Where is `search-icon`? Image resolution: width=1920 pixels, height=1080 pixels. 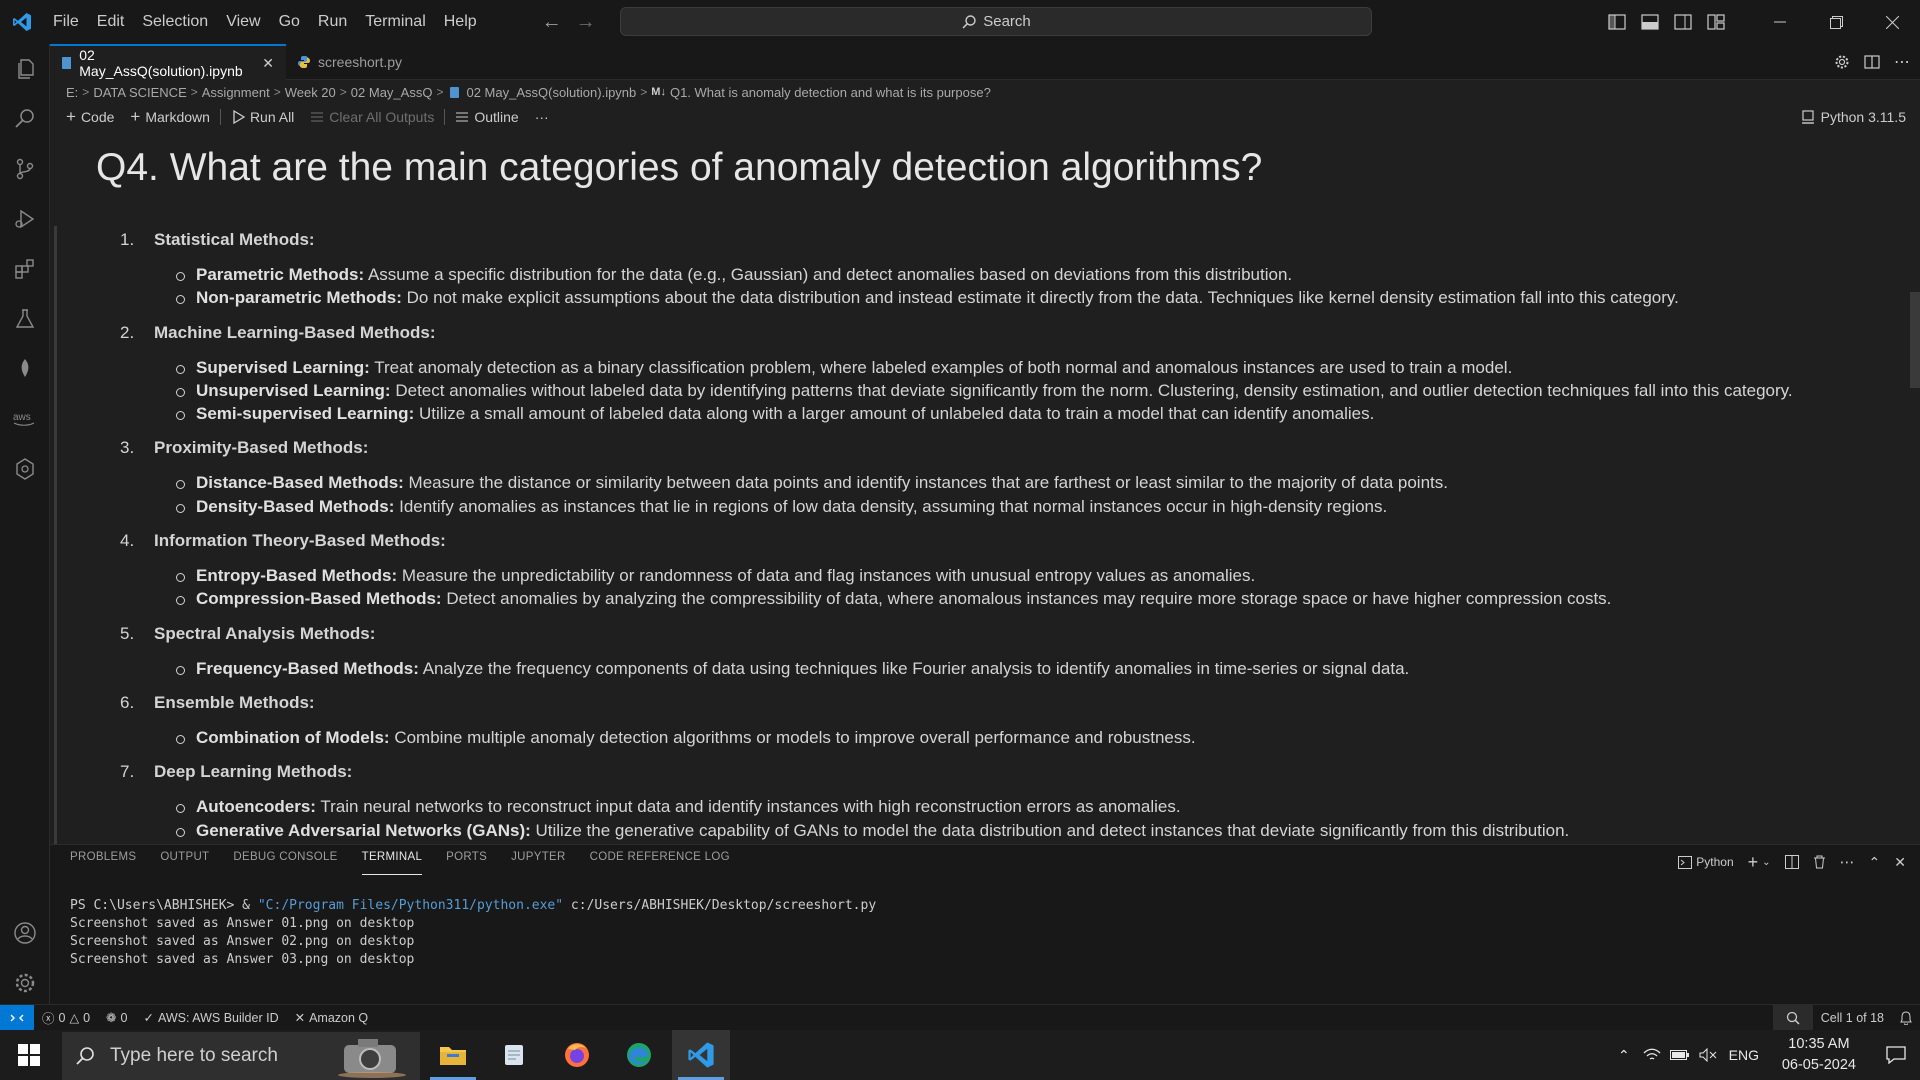
search-icon is located at coordinates (85, 1056).